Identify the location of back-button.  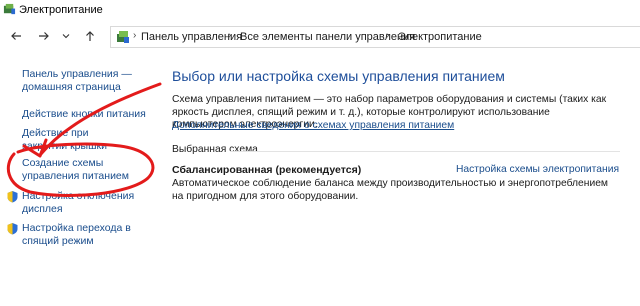
(16, 36).